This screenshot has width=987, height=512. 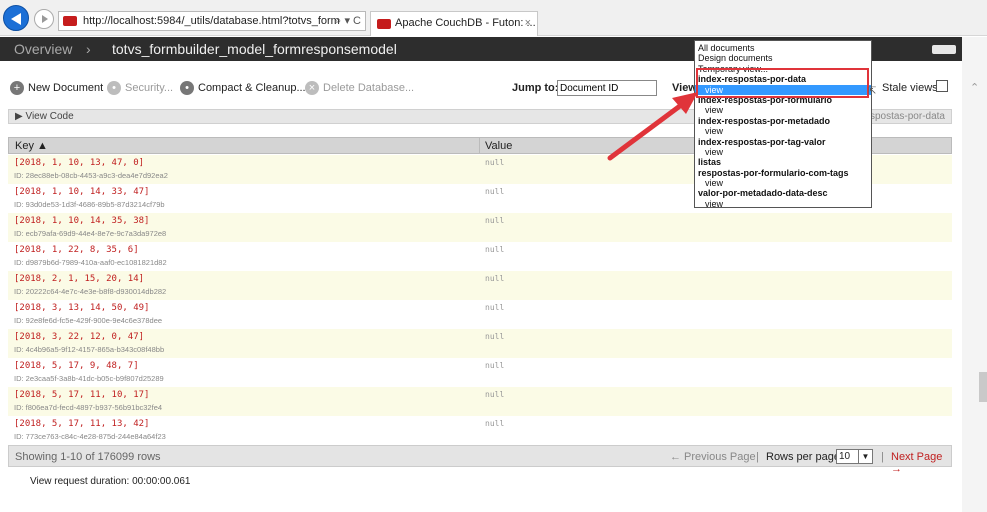 I want to click on chevron-down-icon: ▼, so click(x=865, y=456).